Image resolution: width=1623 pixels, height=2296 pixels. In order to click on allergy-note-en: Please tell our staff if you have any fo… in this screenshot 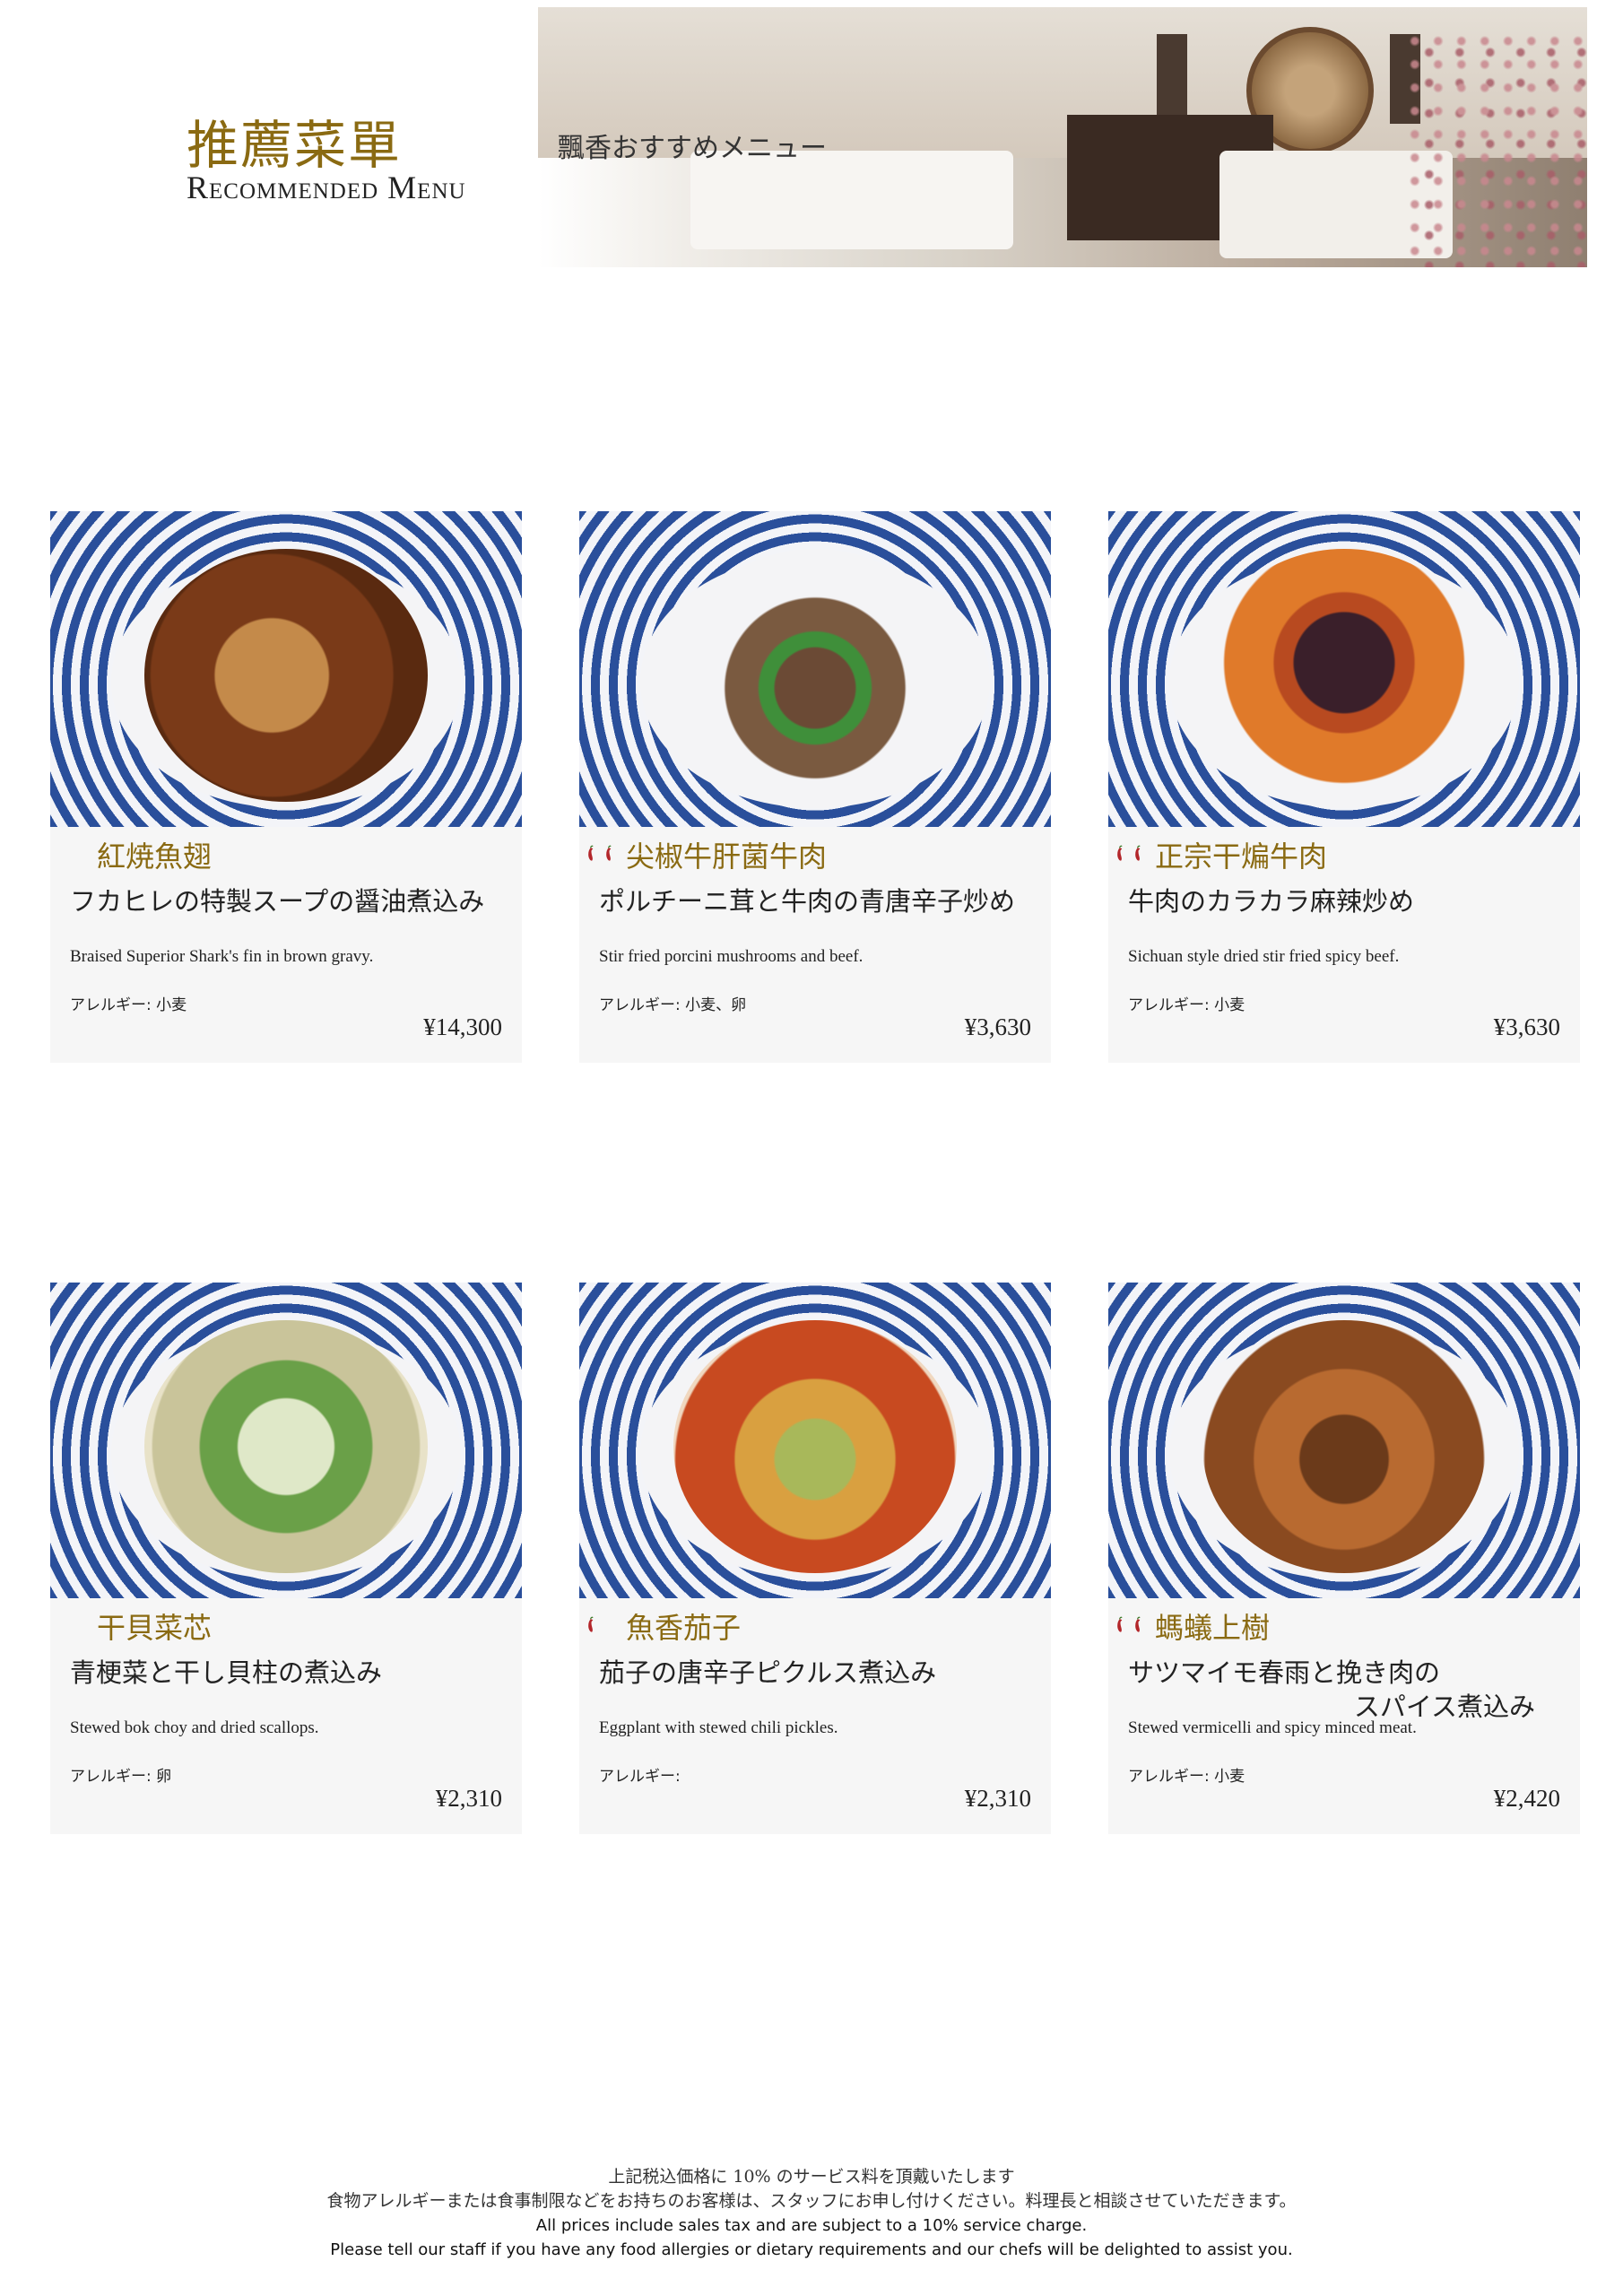, I will do `click(811, 2249)`.